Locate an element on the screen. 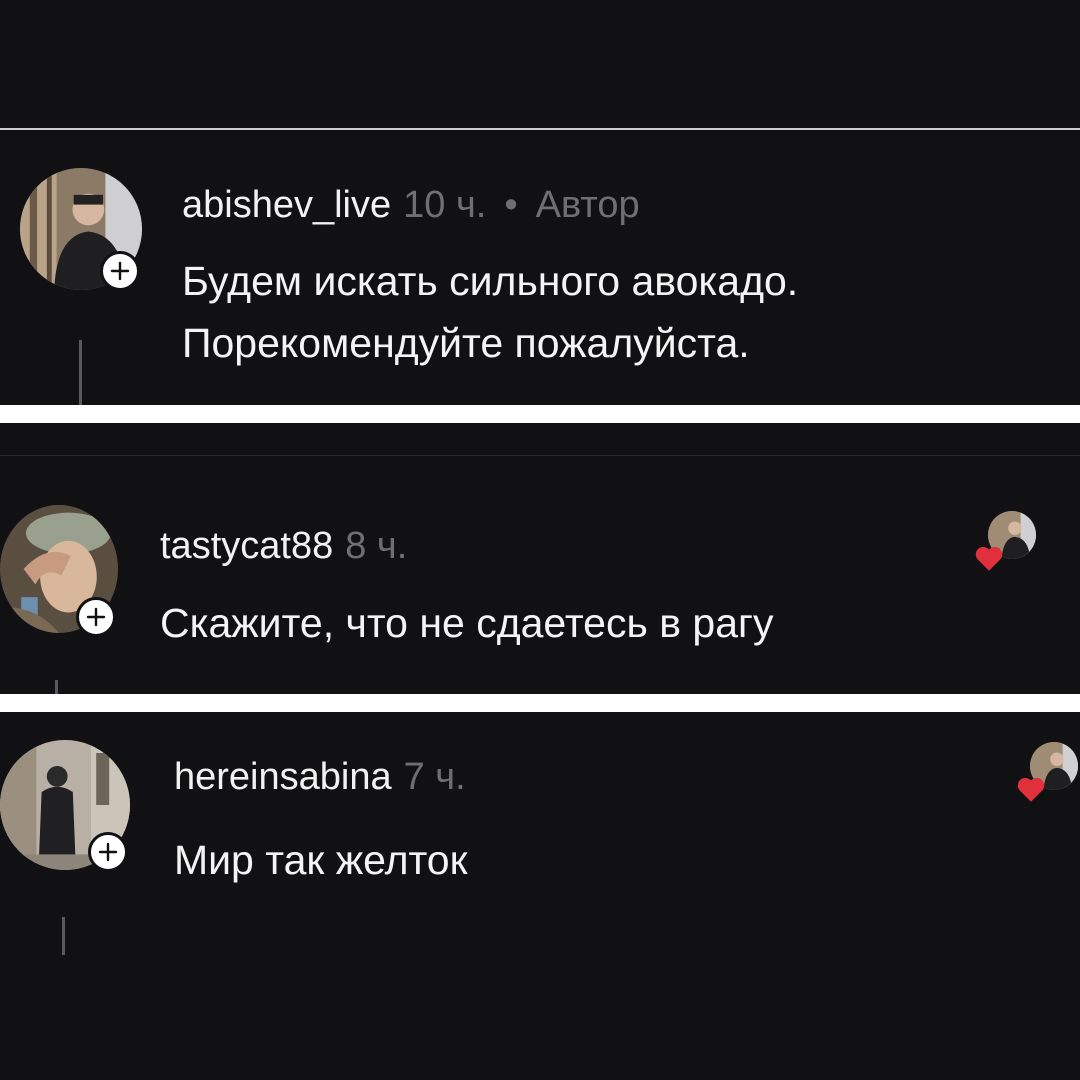 Image resolution: width=1080 pixels, height=1080 pixels. comment-meta: tastycat88 8 ч. is located at coordinates (283, 546).